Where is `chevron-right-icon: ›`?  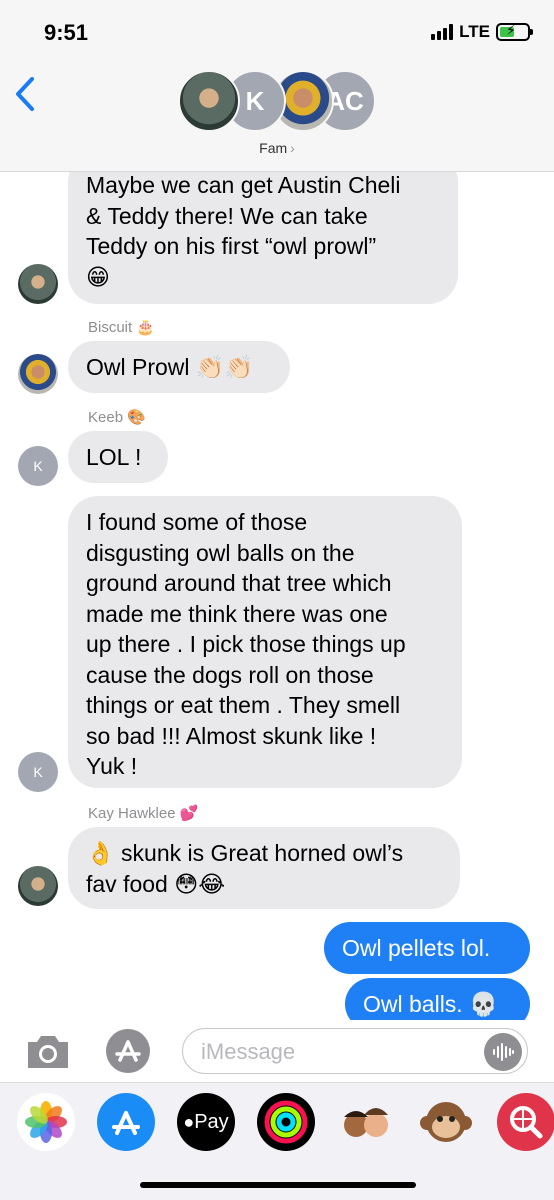
chevron-right-icon: › is located at coordinates (292, 148).